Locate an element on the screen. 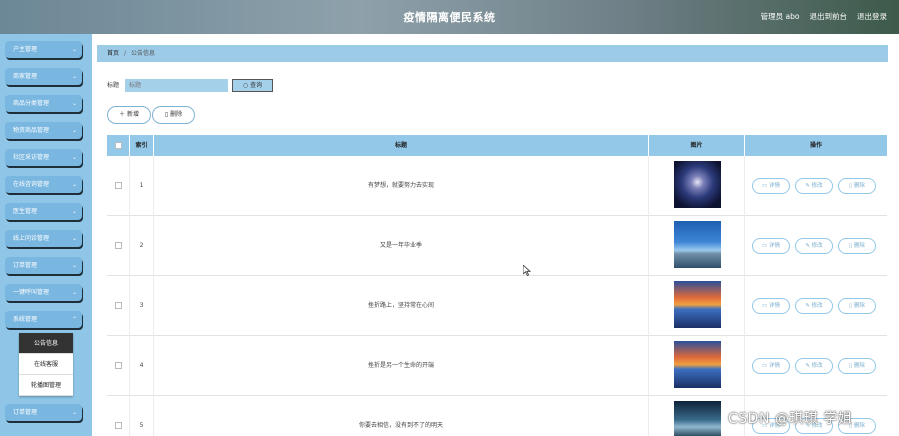 This screenshot has height=436, width=899. system-submenu: 公告信息 在线客服 轮播图管理 is located at coordinates (46, 364).